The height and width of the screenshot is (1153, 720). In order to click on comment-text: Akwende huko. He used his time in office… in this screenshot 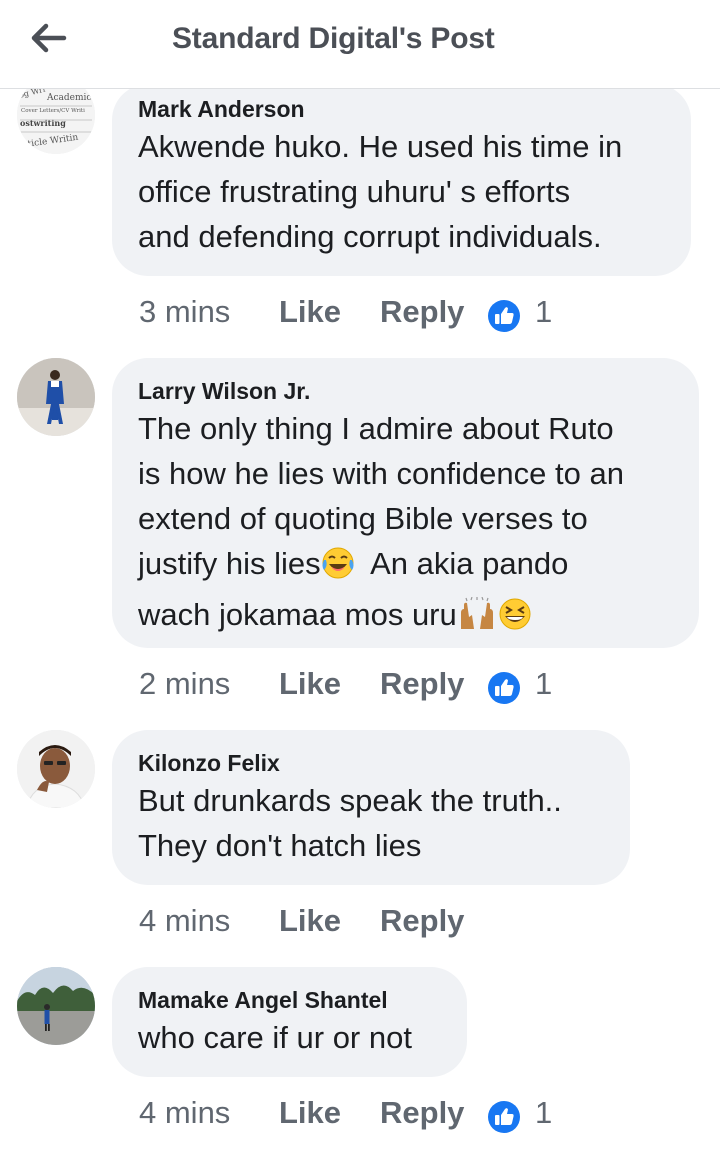, I will do `click(380, 191)`.